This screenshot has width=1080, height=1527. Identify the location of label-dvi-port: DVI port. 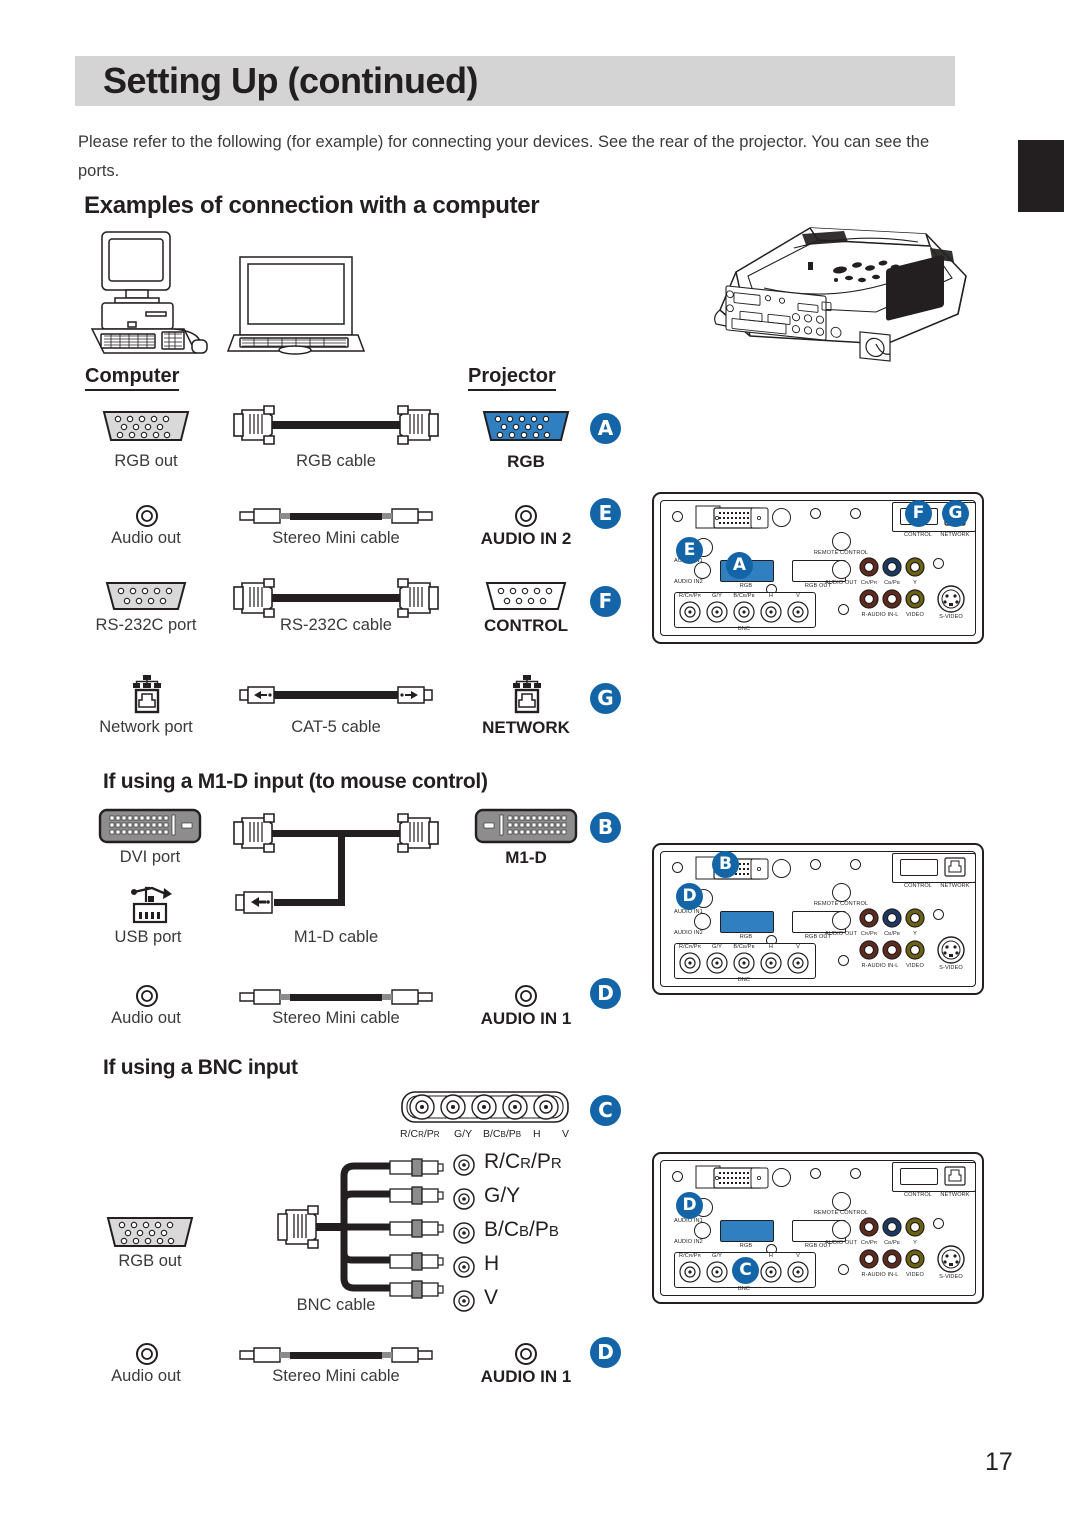
(150, 857).